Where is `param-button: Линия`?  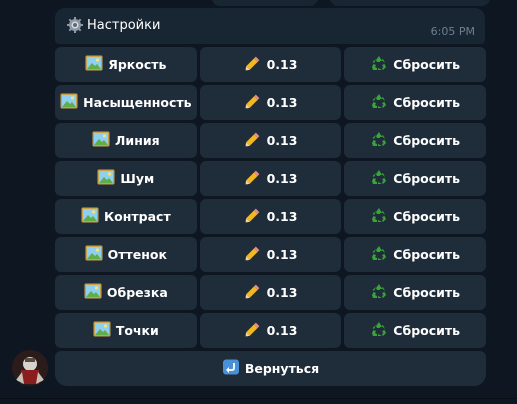 param-button: Линия is located at coordinates (126, 140).